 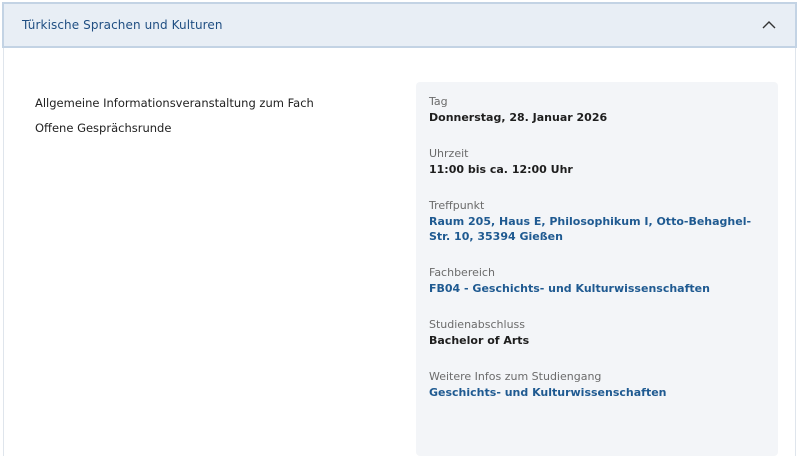 What do you see at coordinates (122, 25) in the screenshot?
I see `accordion-title: Türkische Sprachen und Kulturen` at bounding box center [122, 25].